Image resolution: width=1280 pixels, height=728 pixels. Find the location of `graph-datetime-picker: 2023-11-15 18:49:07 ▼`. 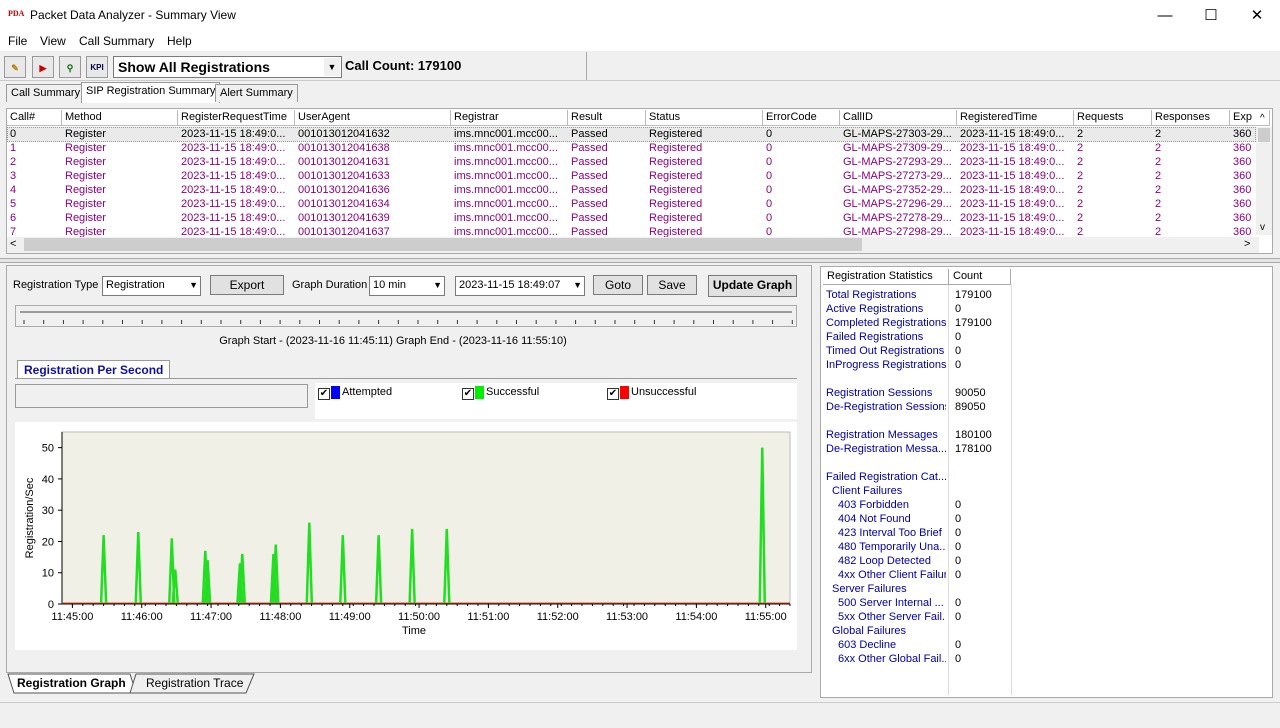

graph-datetime-picker: 2023-11-15 18:49:07 ▼ is located at coordinates (520, 286).